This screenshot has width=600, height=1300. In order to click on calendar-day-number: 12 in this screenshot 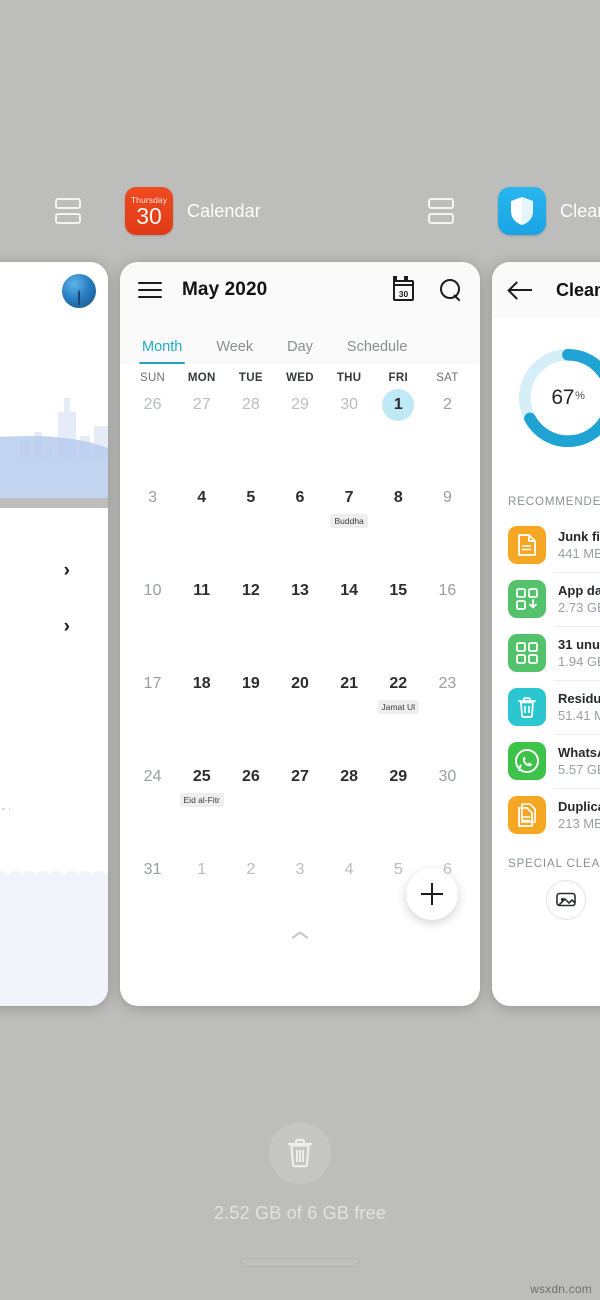, I will do `click(250, 590)`.